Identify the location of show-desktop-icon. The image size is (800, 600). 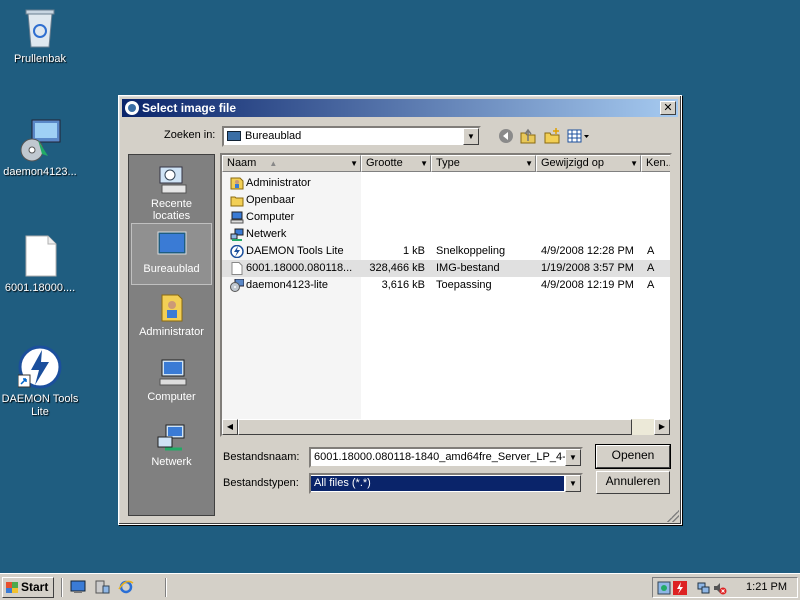
(78, 587).